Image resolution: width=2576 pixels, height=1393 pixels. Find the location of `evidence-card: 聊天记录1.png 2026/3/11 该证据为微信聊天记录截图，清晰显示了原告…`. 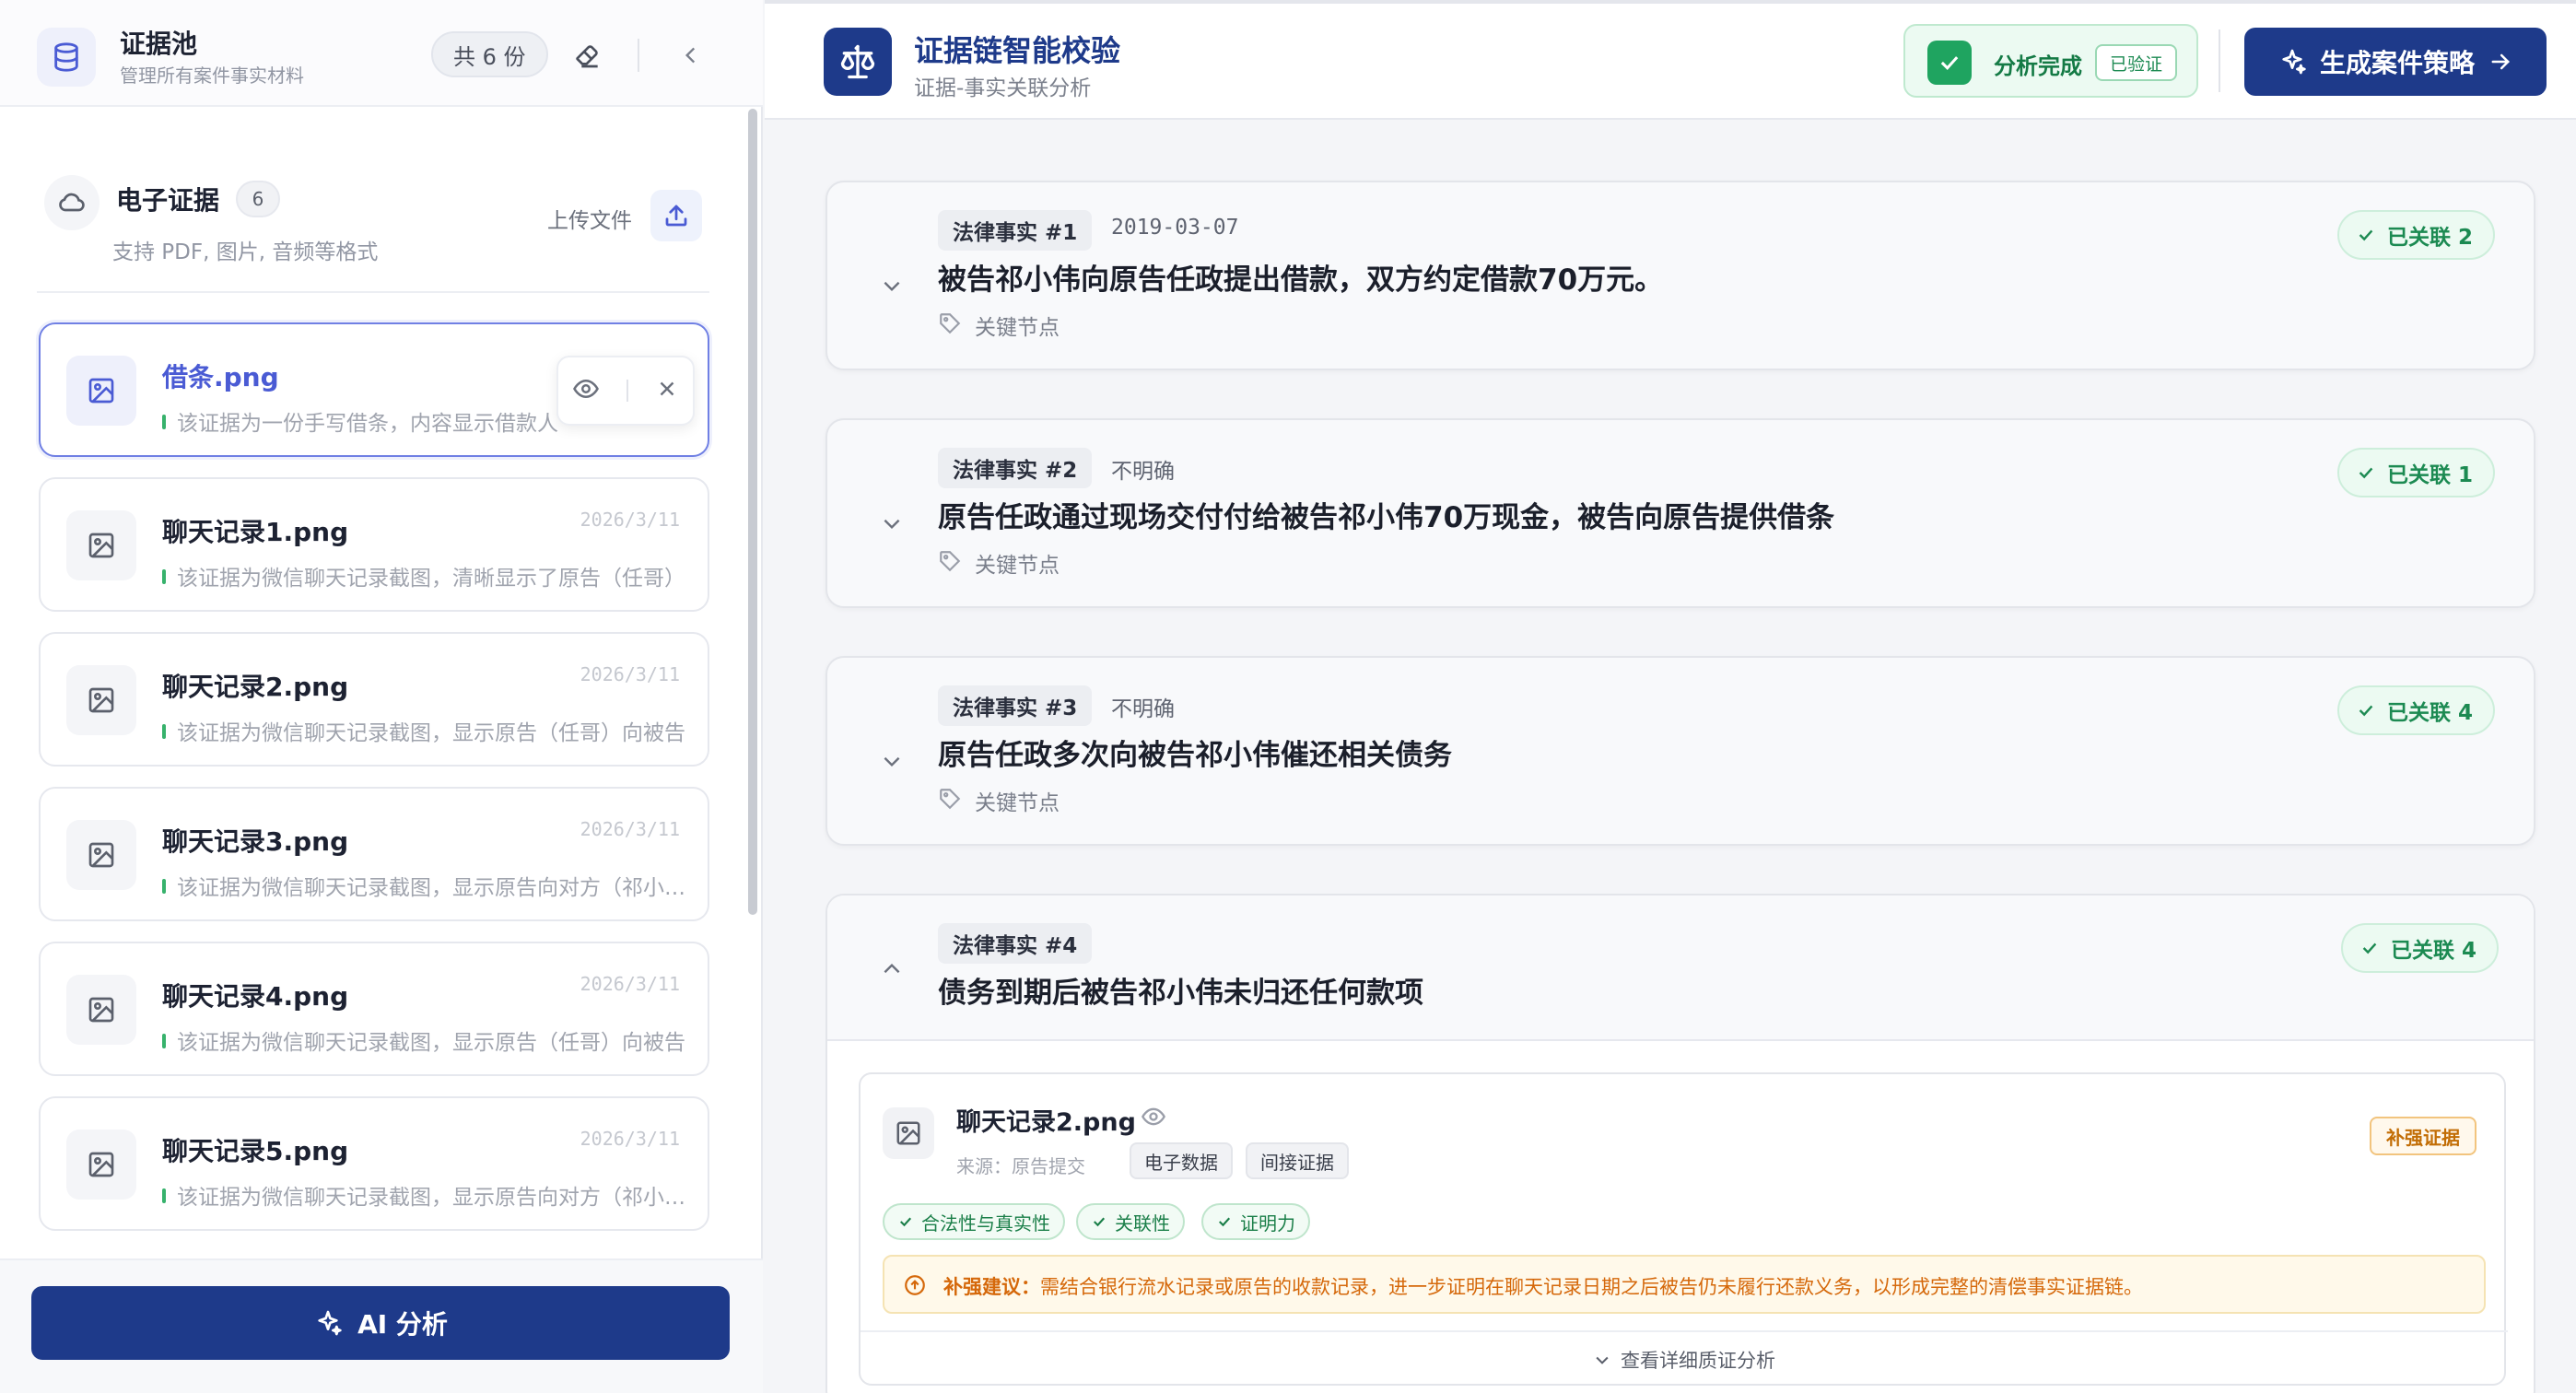

evidence-card: 聊天记录1.png 2026/3/11 该证据为微信聊天记录截图，清晰显示了原告… is located at coordinates (374, 544).